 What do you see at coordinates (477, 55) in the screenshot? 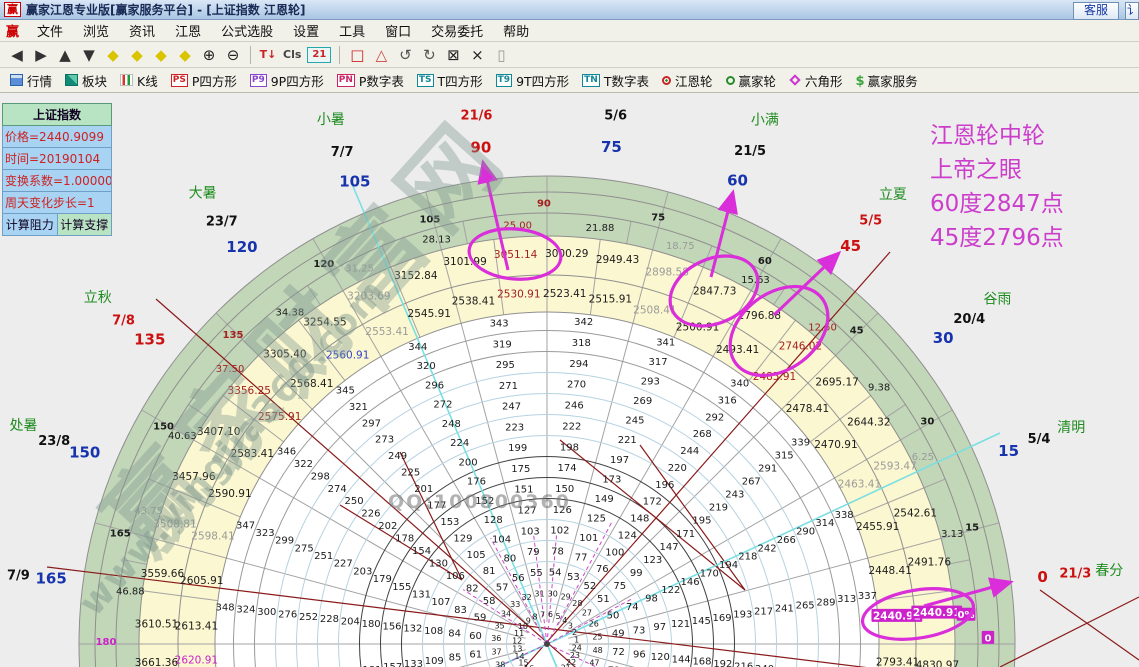
I see `cross-icon: ×` at bounding box center [477, 55].